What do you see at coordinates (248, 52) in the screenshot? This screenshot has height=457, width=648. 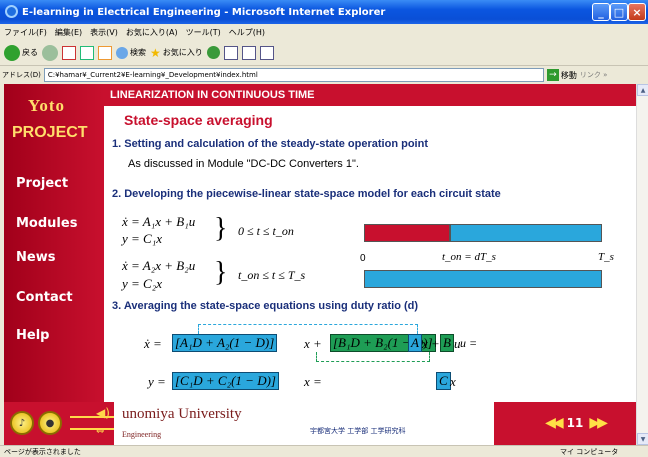 I see `print-icon` at bounding box center [248, 52].